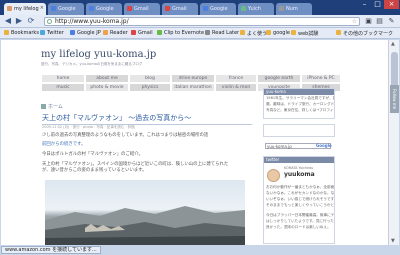  Describe the element at coordinates (21, 33) in the screenshot. I see `bookmark-bookmarks: Bookmarks` at that location.